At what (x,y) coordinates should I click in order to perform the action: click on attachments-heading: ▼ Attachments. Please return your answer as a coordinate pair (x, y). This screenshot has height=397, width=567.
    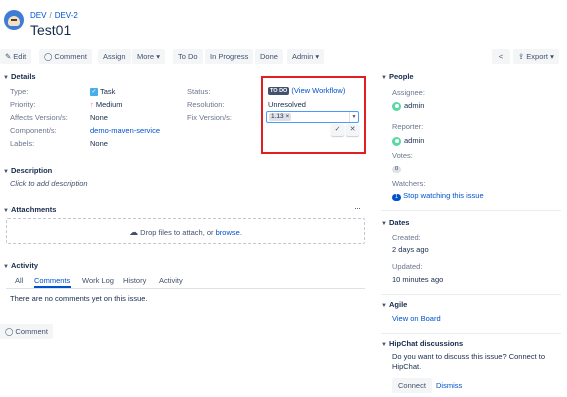
    Looking at the image, I should click on (29, 209).